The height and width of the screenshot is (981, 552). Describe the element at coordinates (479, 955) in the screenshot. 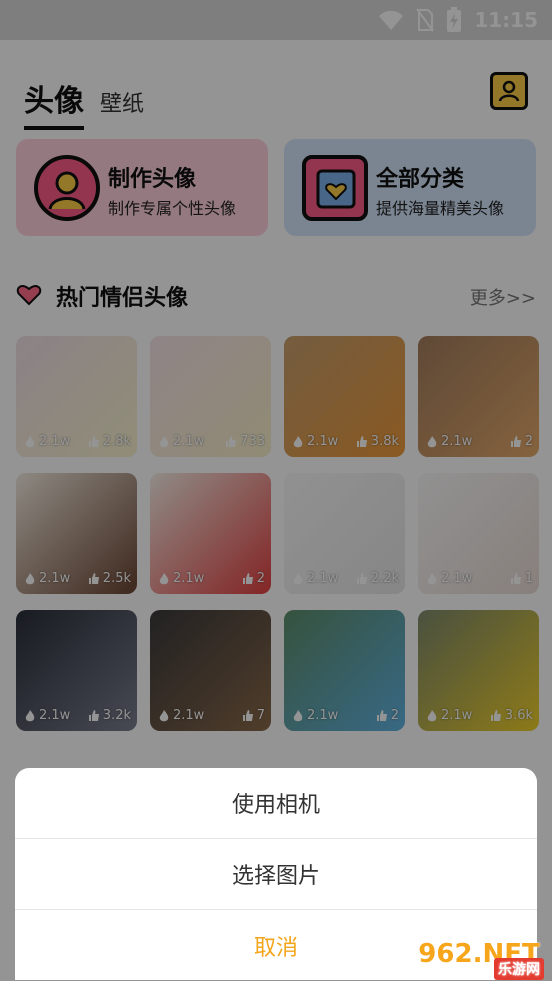

I see `site-watermark: 962.NET 乐游网` at that location.